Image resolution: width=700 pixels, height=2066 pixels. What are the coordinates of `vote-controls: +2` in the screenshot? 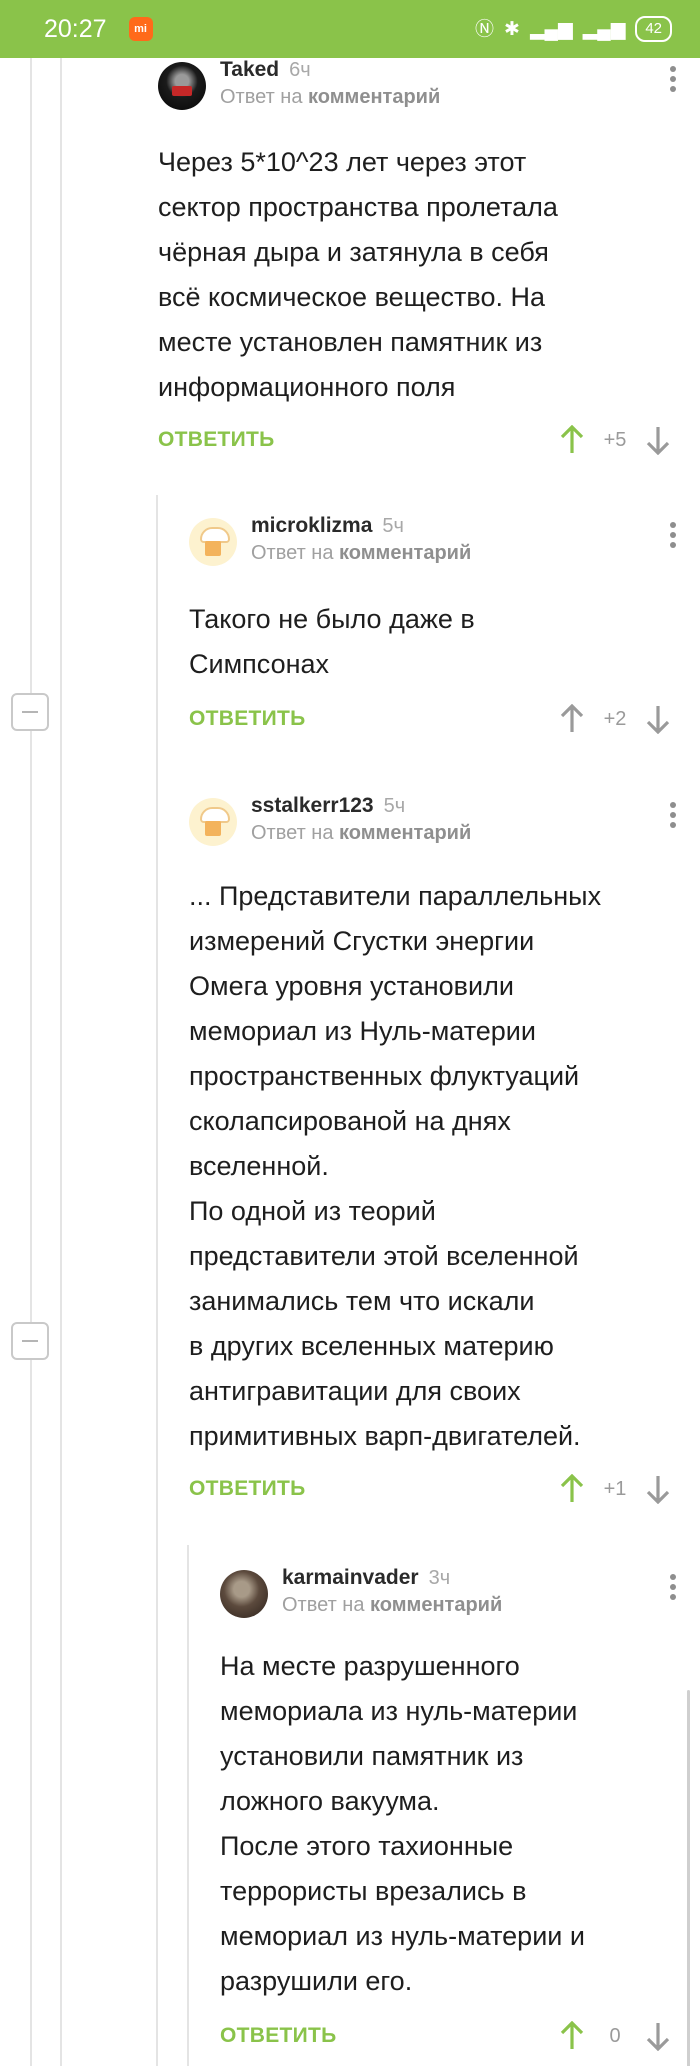 It's located at (615, 719).